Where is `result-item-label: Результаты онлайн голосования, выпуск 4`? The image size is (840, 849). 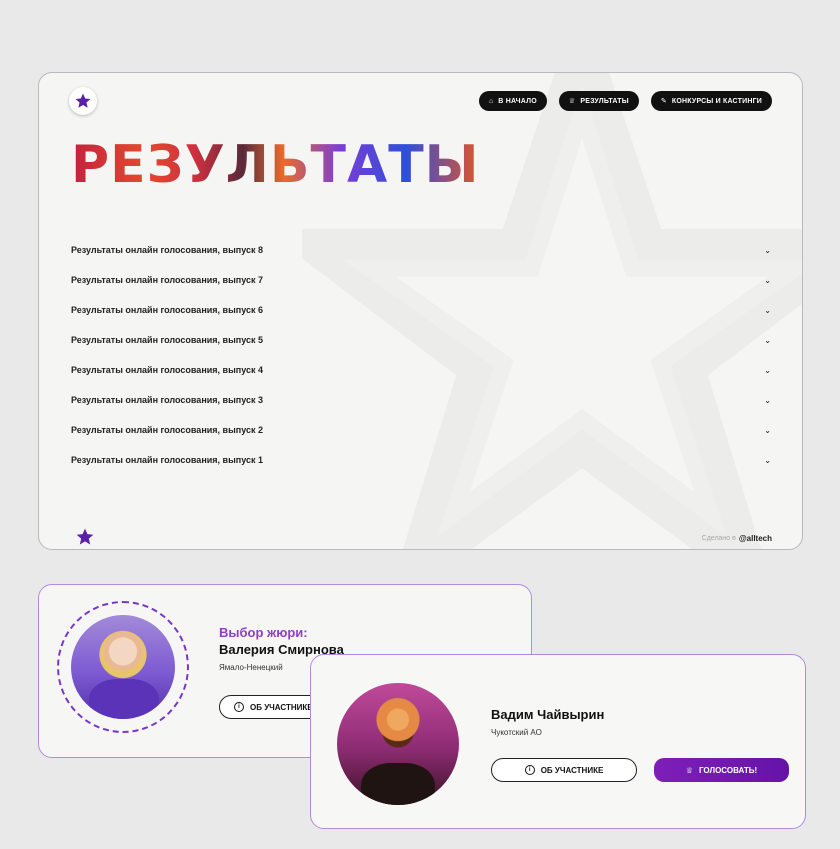
result-item-label: Результаты онлайн голосования, выпуск 4 is located at coordinates (167, 370).